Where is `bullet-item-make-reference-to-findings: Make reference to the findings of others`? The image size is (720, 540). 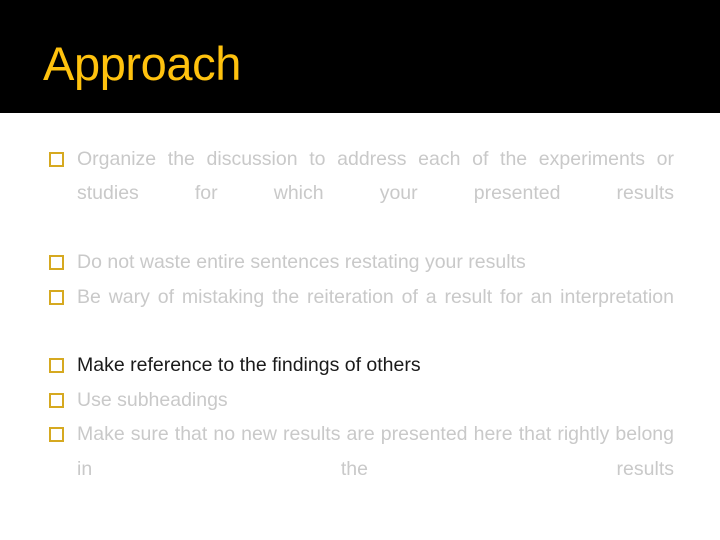
bullet-item-make-reference-to-findings: Make reference to the findings of others is located at coordinates (361, 365).